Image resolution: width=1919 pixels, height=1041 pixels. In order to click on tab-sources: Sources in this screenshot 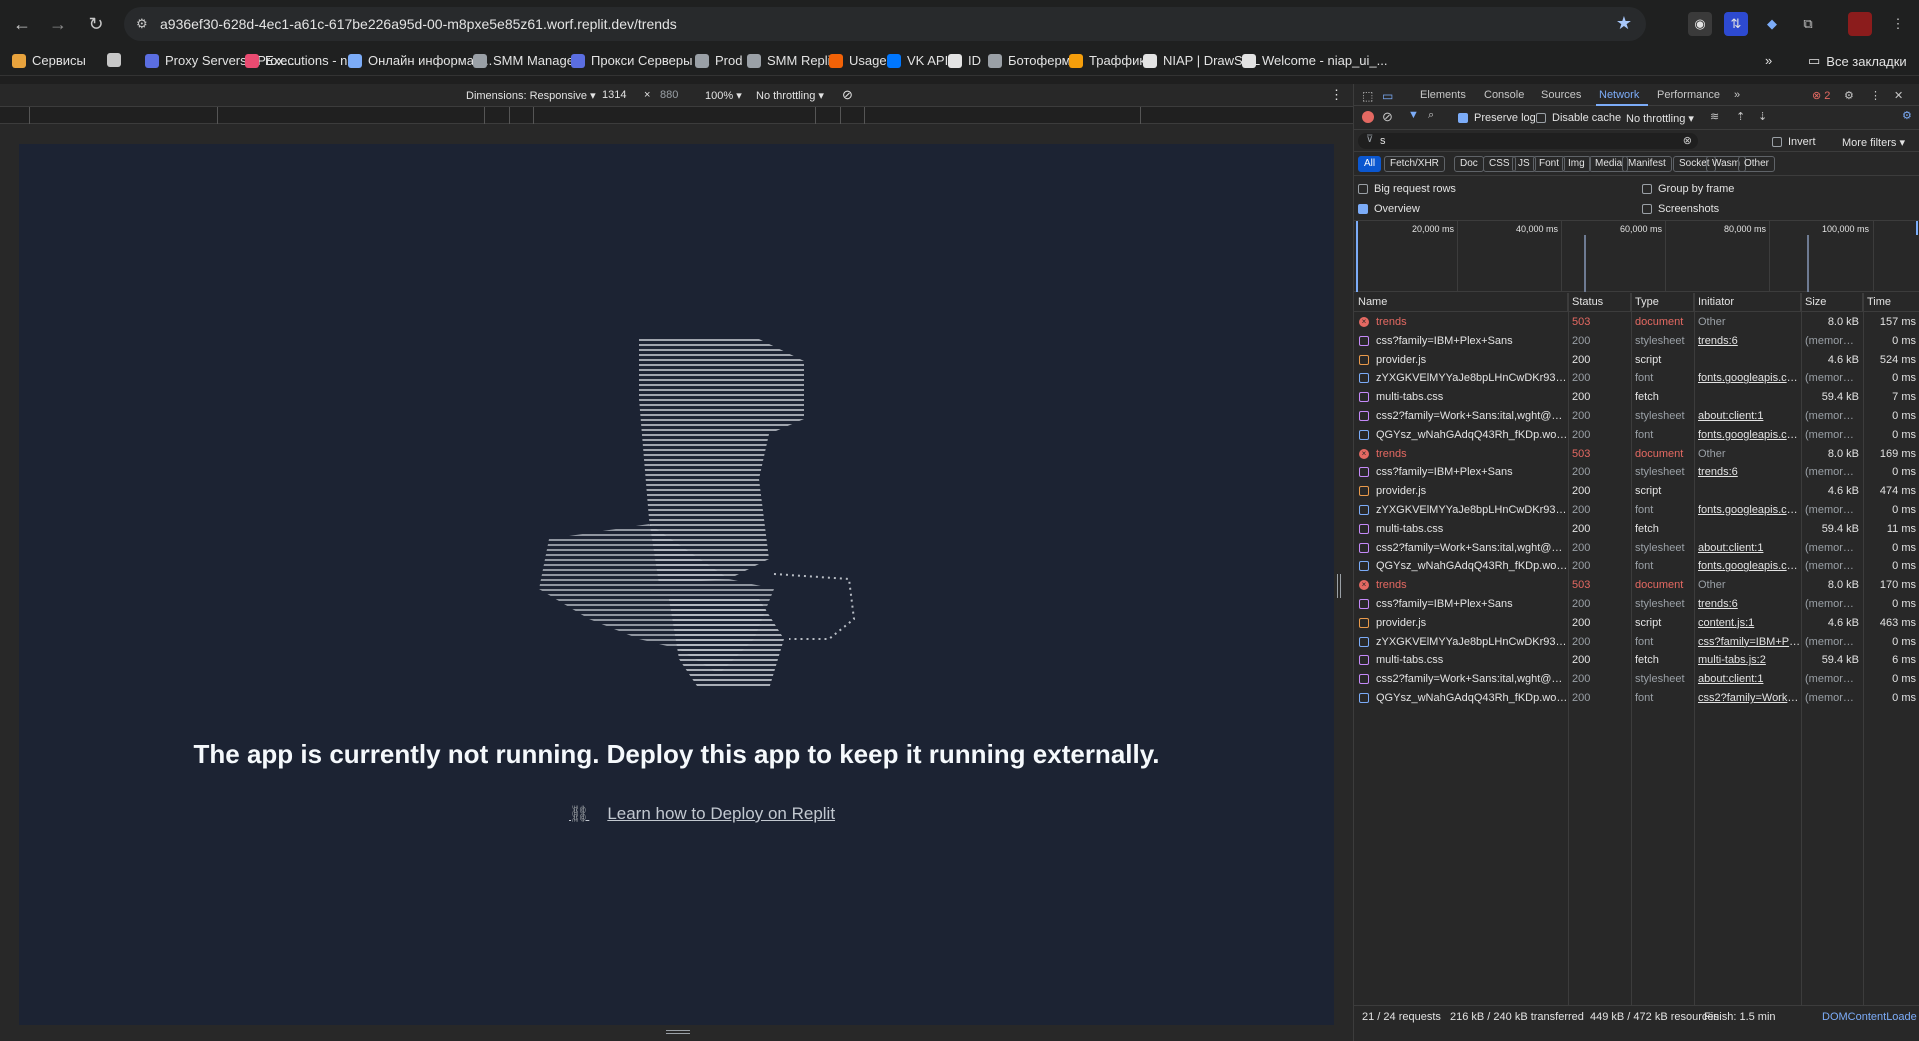, I will do `click(1561, 95)`.